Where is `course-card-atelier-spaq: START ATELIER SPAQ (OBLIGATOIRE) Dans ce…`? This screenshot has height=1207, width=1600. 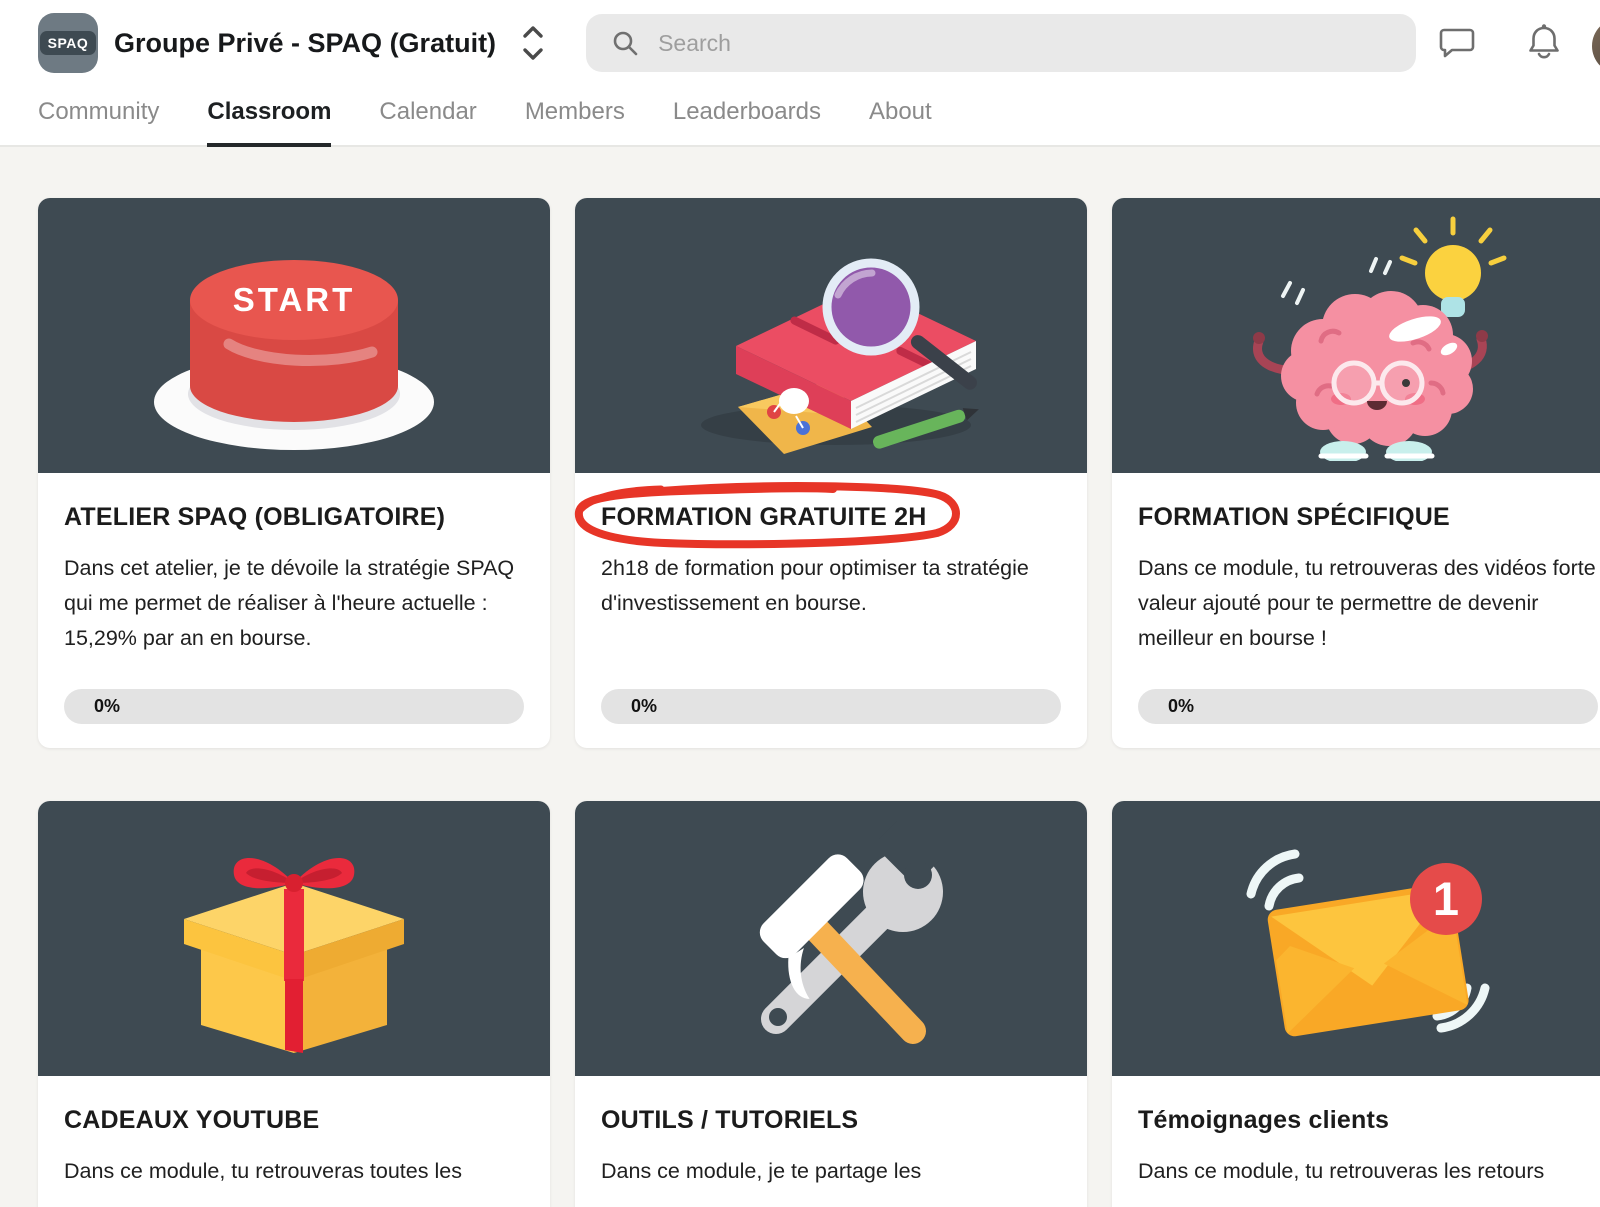
course-card-atelier-spaq: START ATELIER SPAQ (OBLIGATOIRE) Dans ce… is located at coordinates (294, 473).